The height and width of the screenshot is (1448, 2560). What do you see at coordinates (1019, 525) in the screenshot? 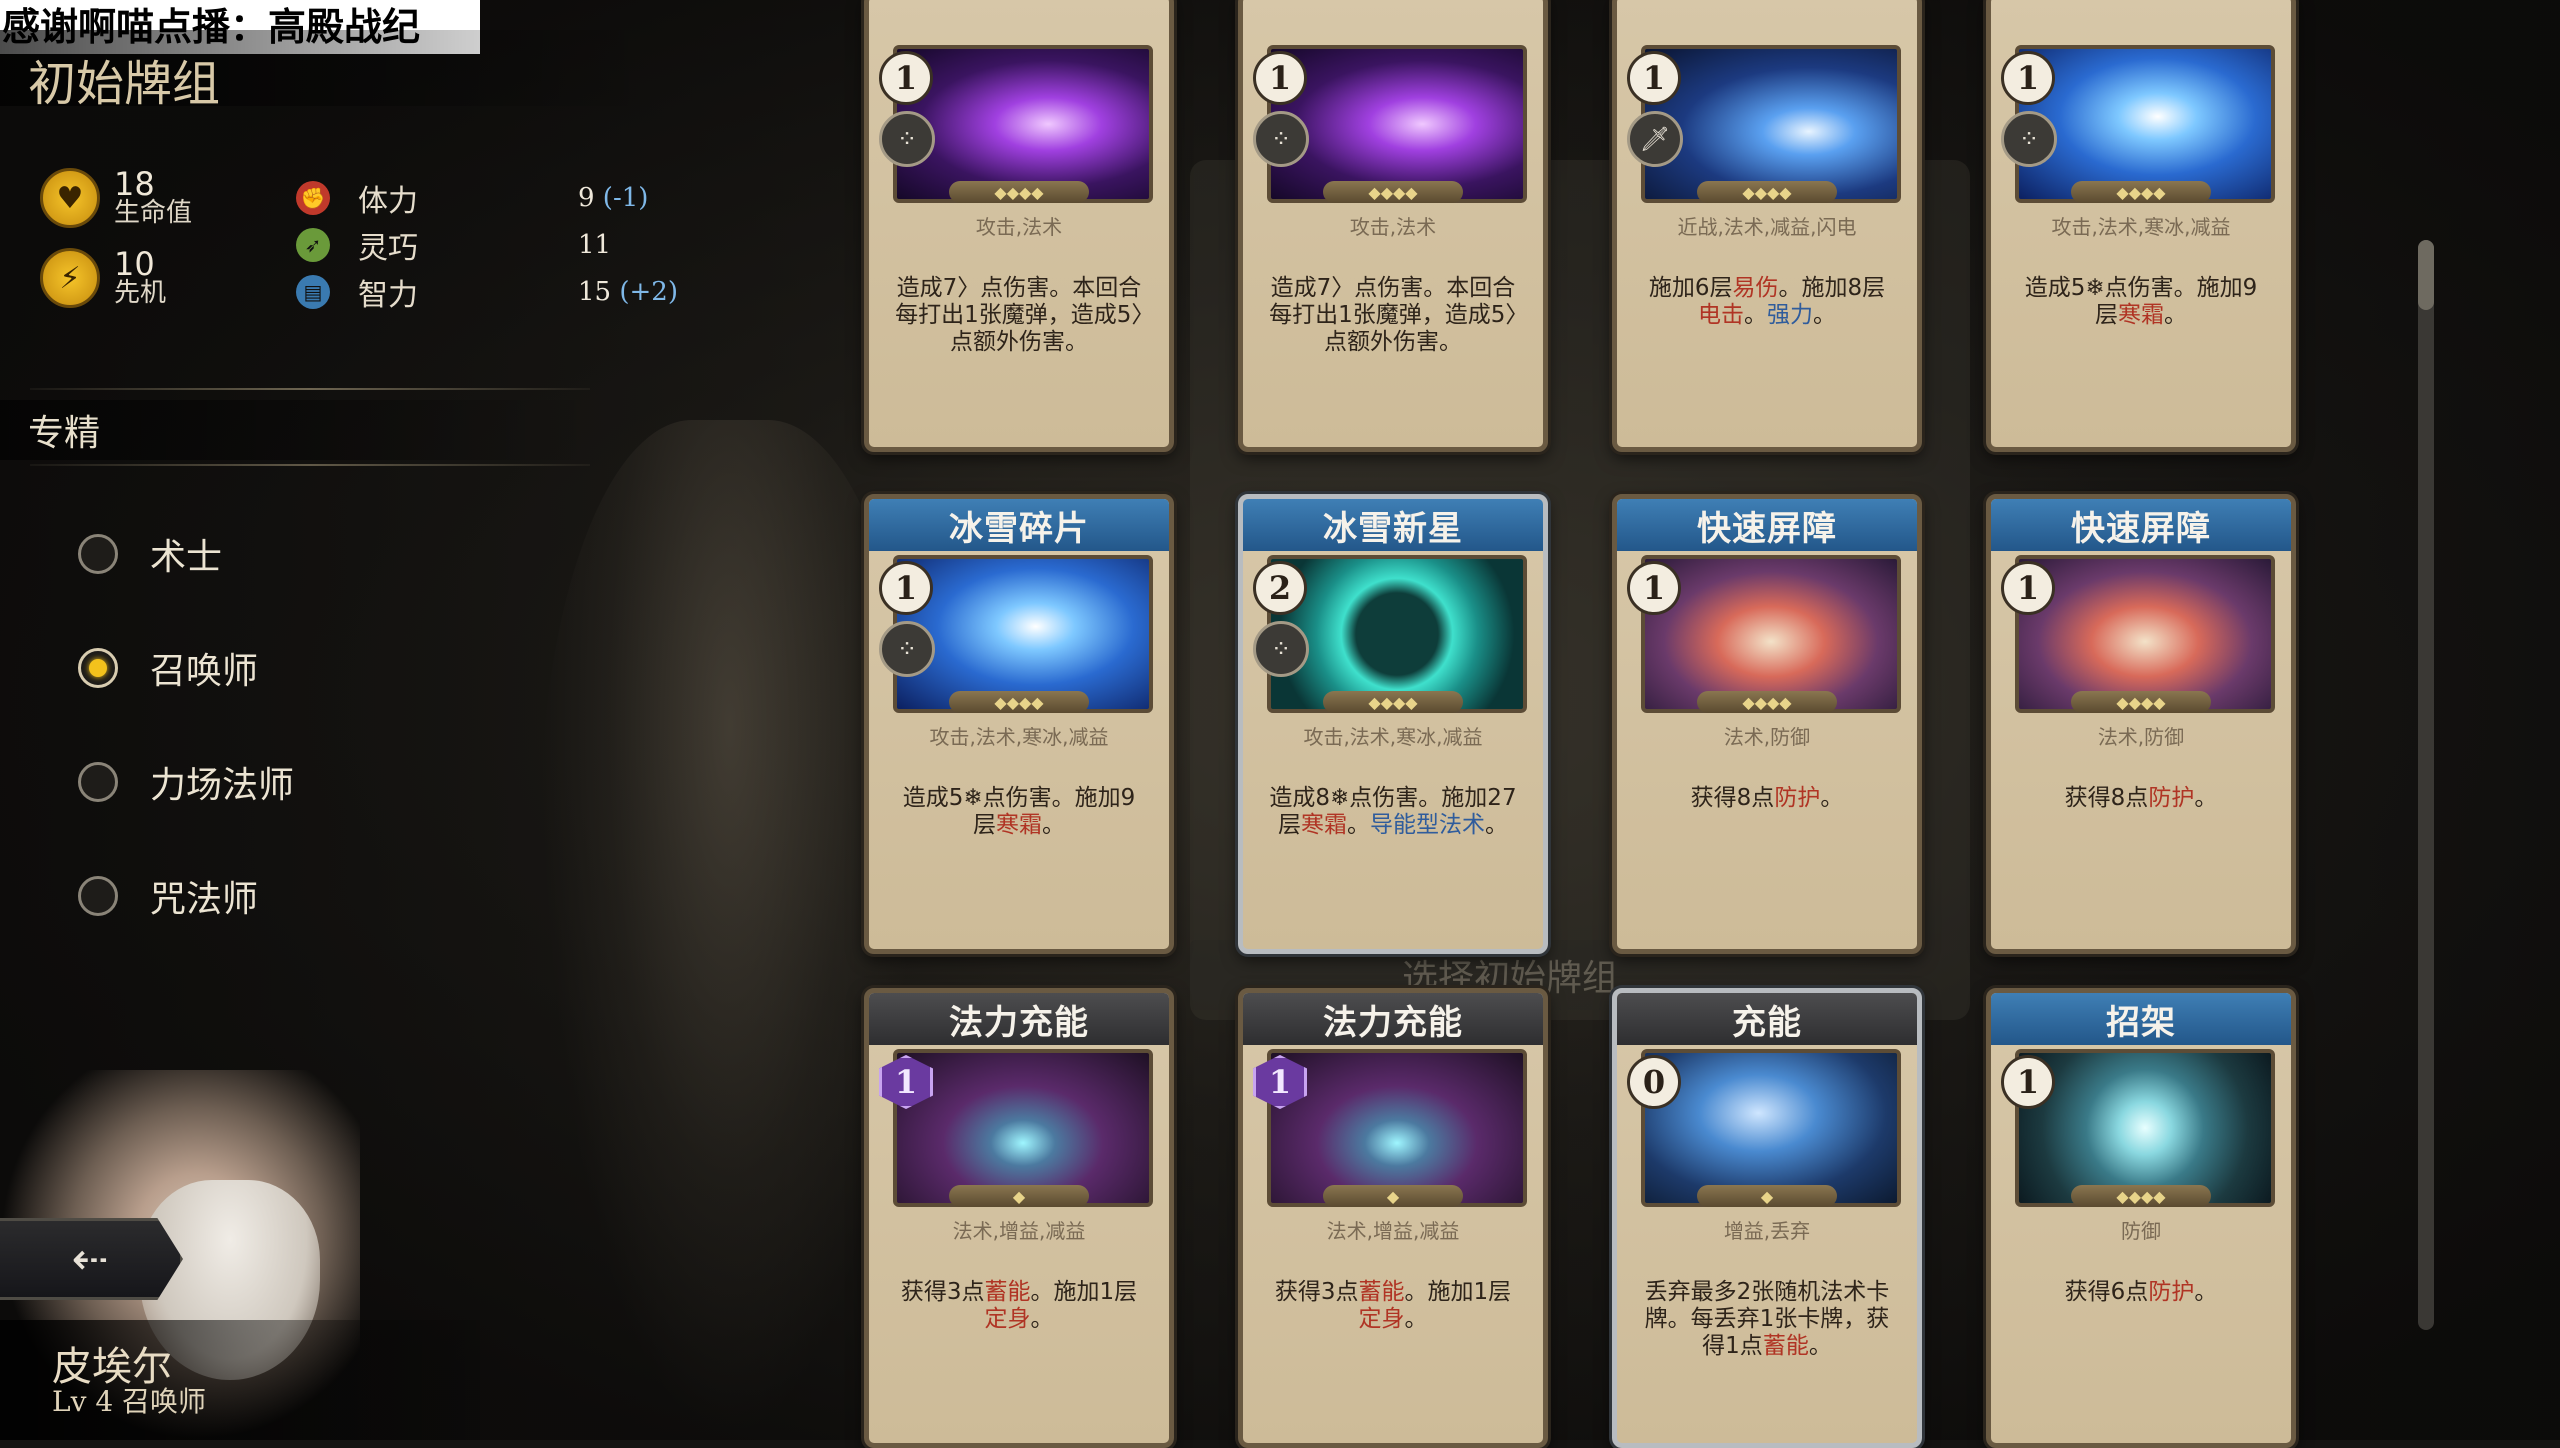
I see `card-title: 冰雪碎片` at bounding box center [1019, 525].